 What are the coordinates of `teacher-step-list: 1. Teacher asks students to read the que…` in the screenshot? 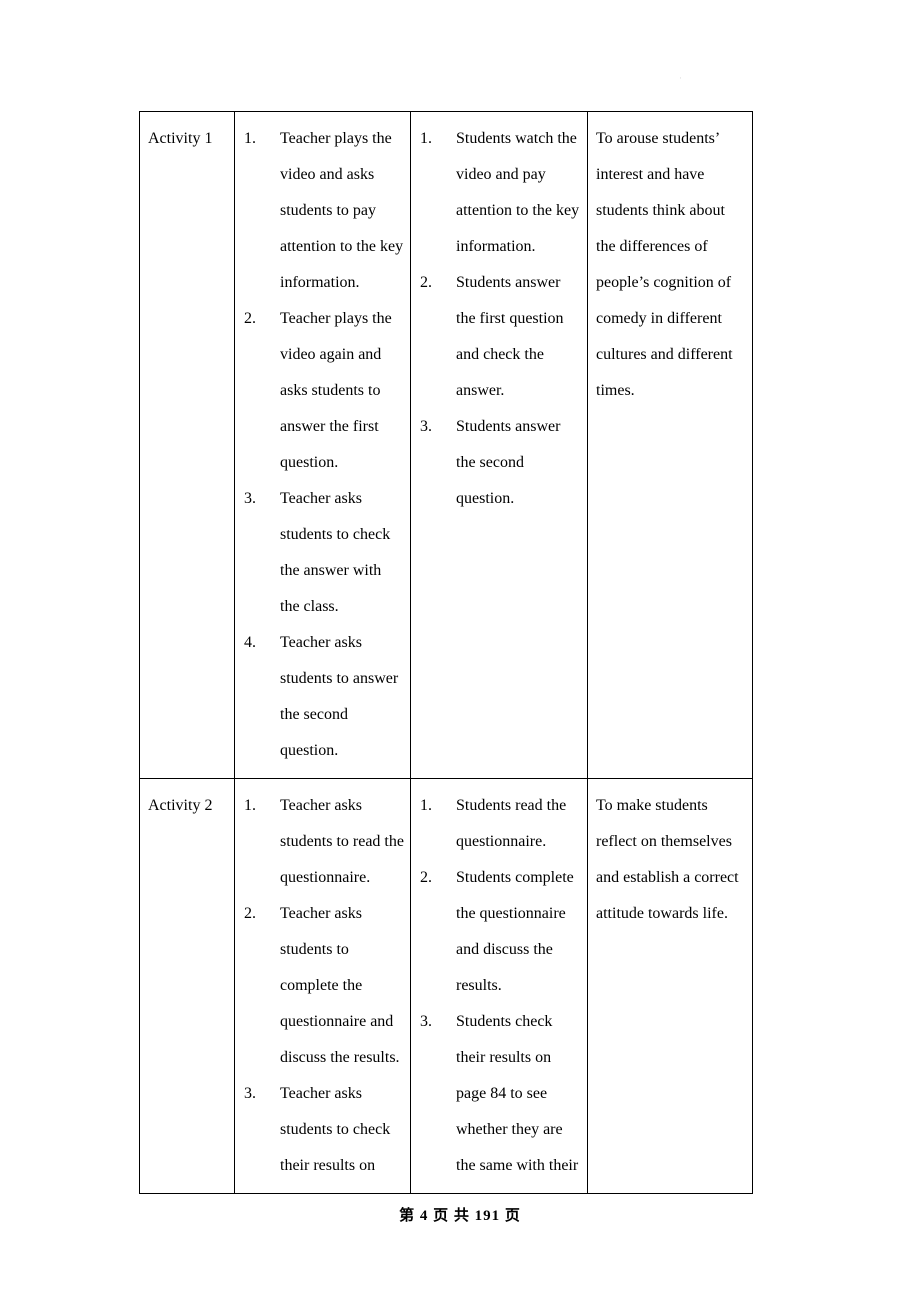 It's located at (324, 986).